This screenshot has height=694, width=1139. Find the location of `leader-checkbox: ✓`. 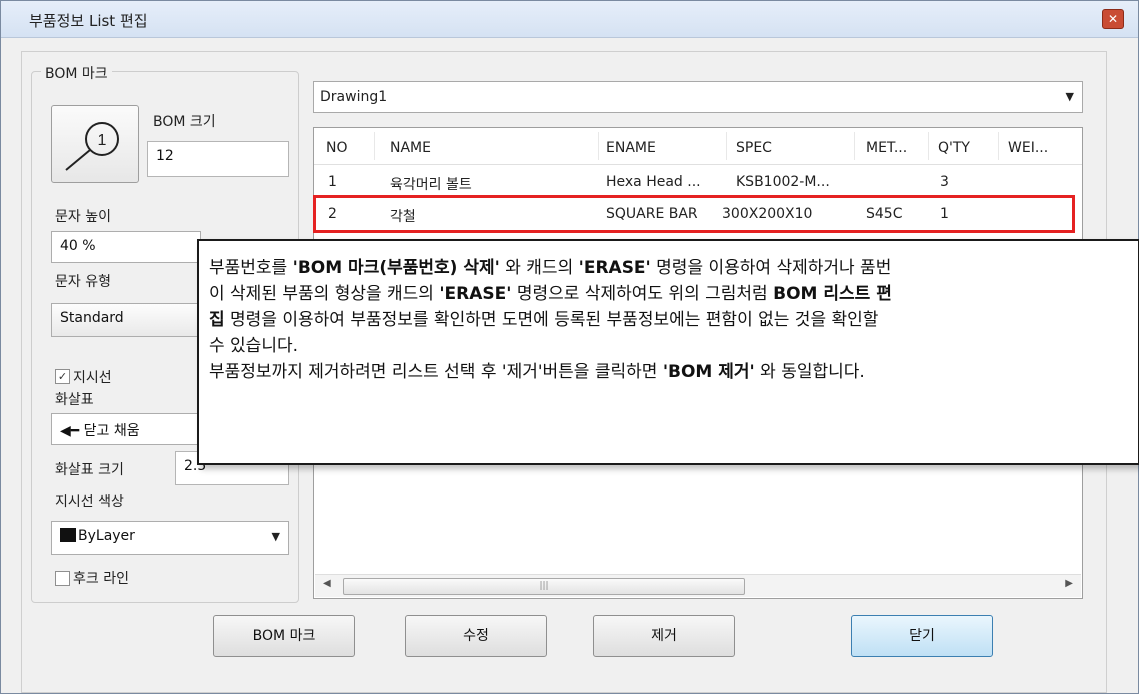

leader-checkbox: ✓ is located at coordinates (62, 376).